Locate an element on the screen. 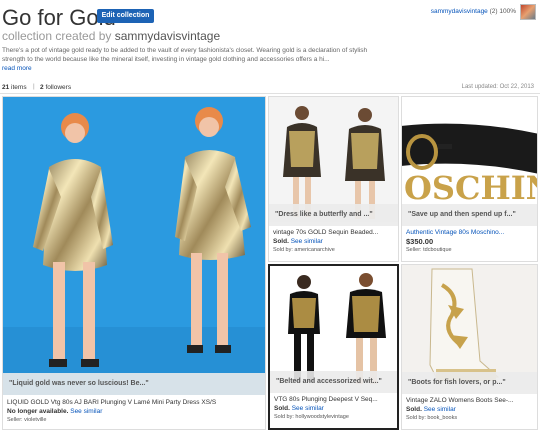 The width and height of the screenshot is (540, 434). item-seller: Sold by: hollywoodstylevintage is located at coordinates (311, 417).